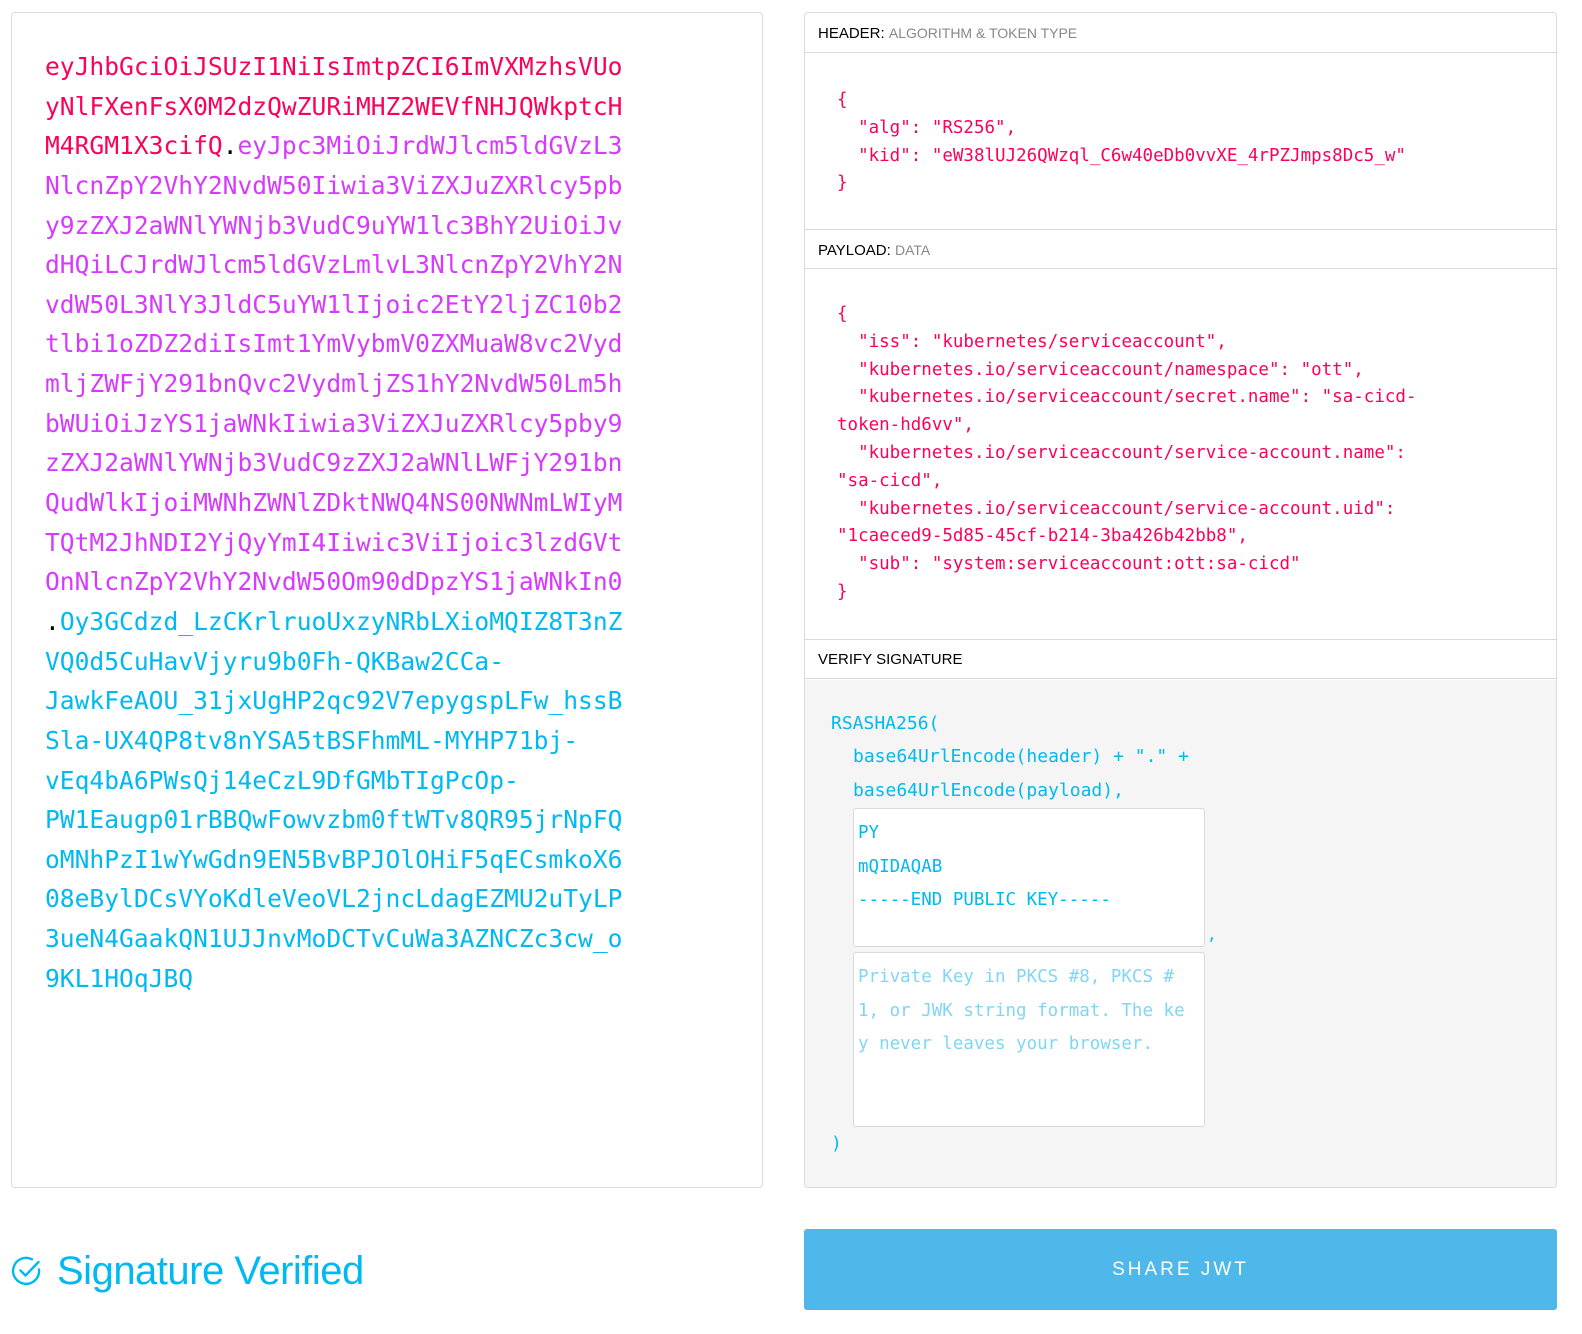 This screenshot has width=1582, height=1334. Describe the element at coordinates (334, 225) in the screenshot. I see `token-segment-payload: y9zZXJ2aWNlYWNjb3VudC9uYW1lc3BhY2UiOiJv` at that location.